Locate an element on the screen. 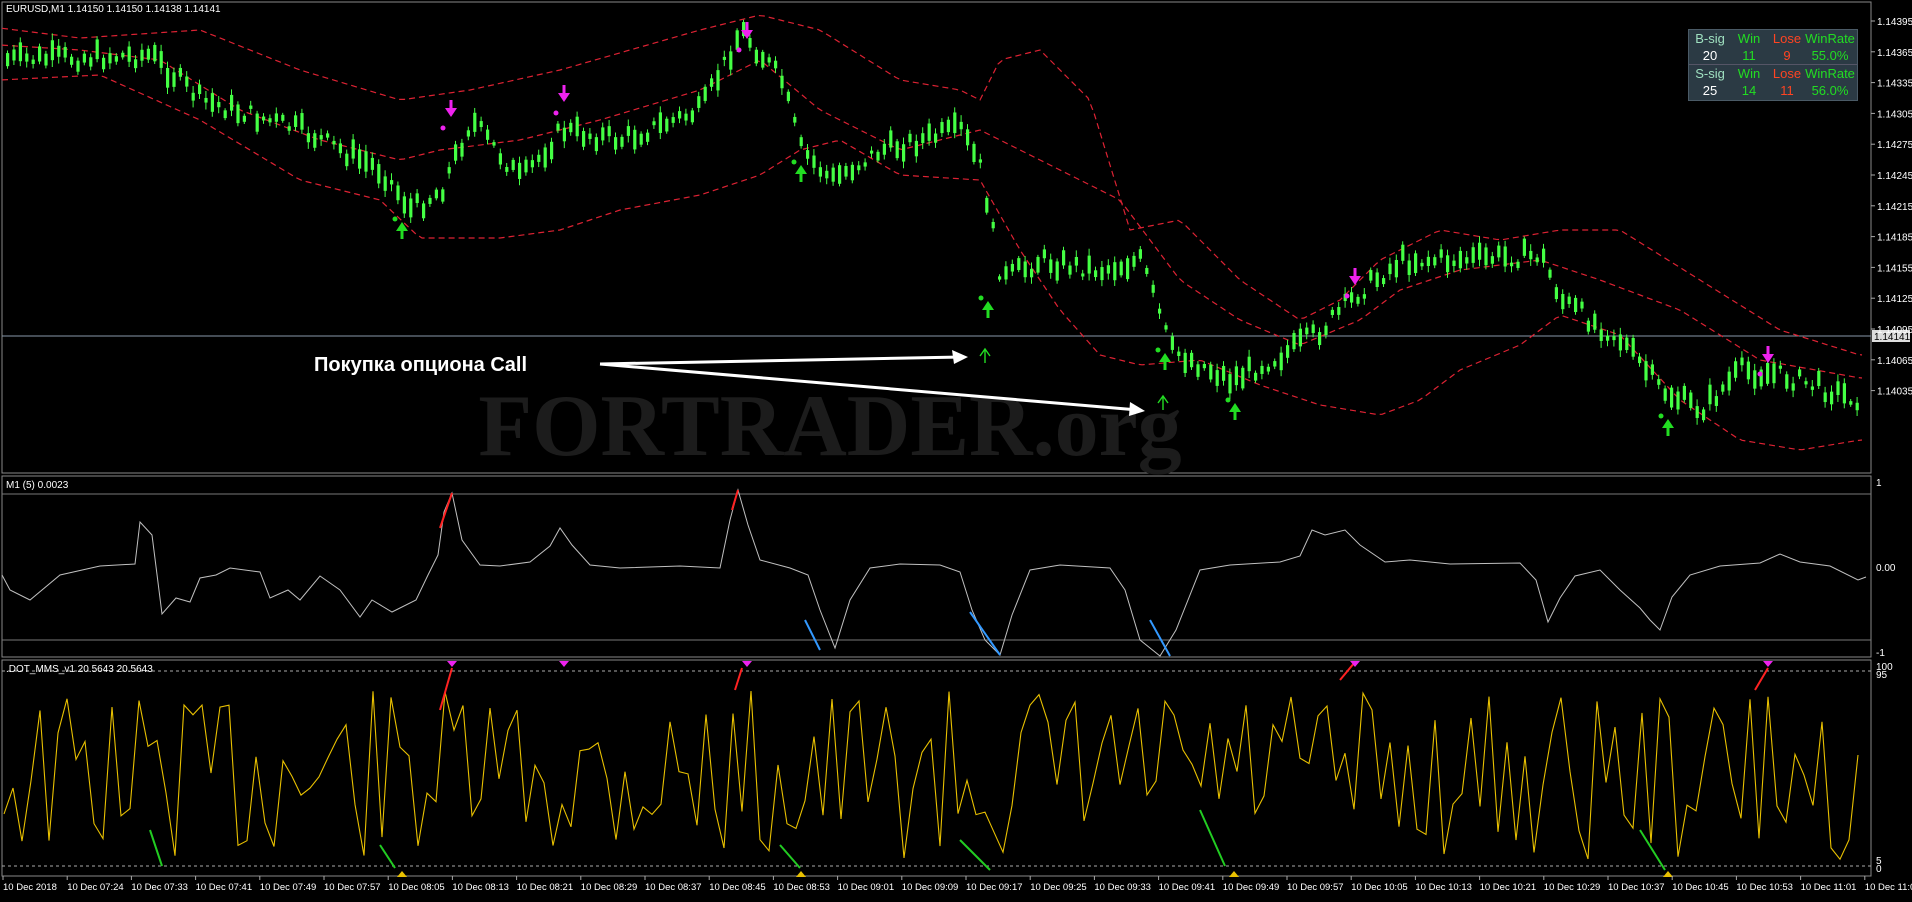  sell-win-count: 14 is located at coordinates (1749, 90).